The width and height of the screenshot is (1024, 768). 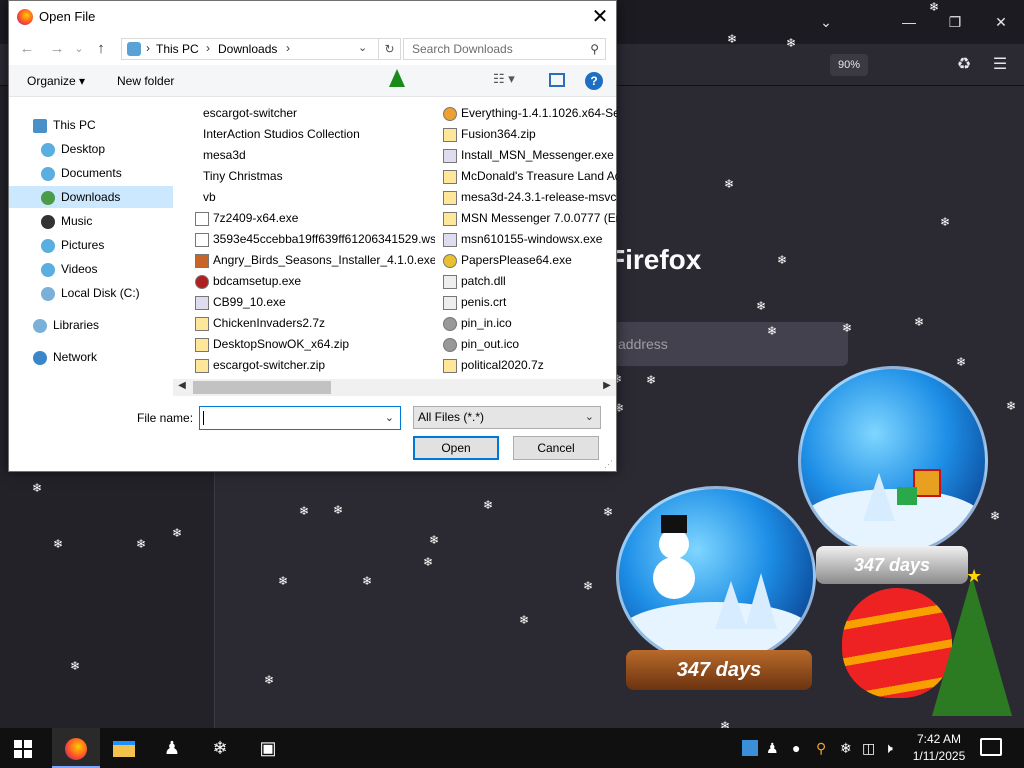 I want to click on firefox-search-field: address, so click(x=724, y=344).